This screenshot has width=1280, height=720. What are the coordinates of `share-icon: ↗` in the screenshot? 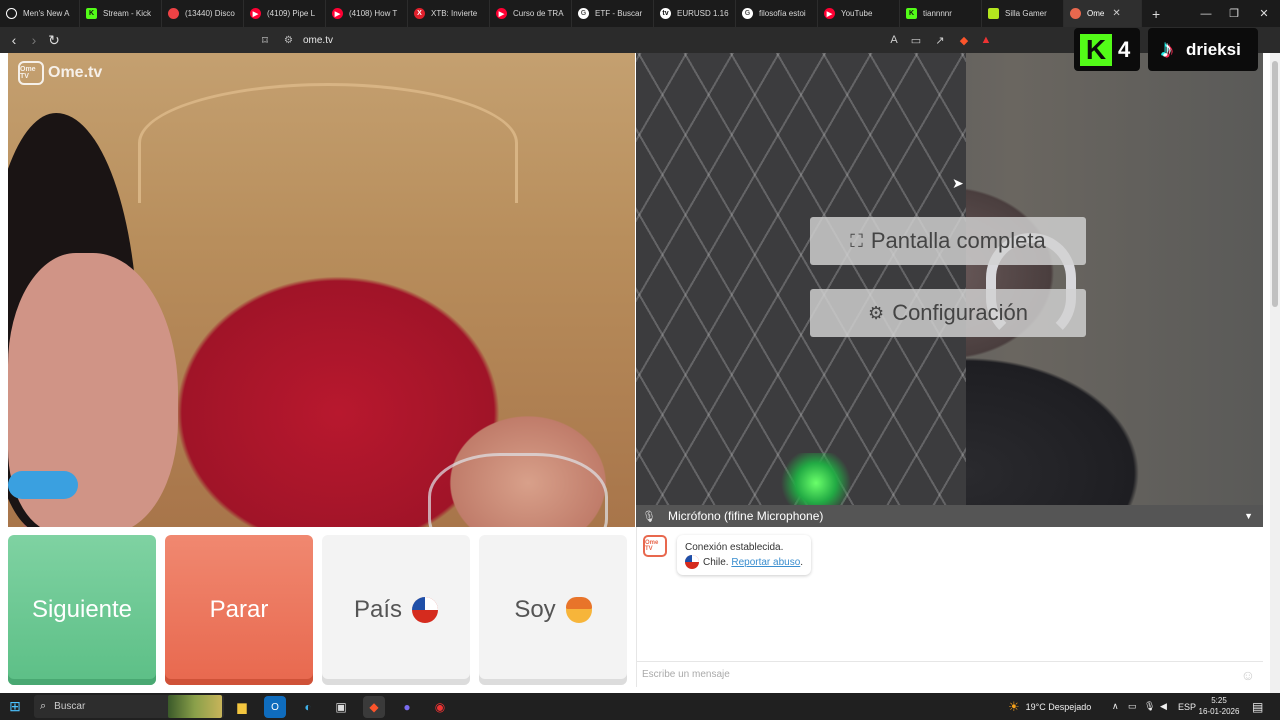 It's located at (940, 40).